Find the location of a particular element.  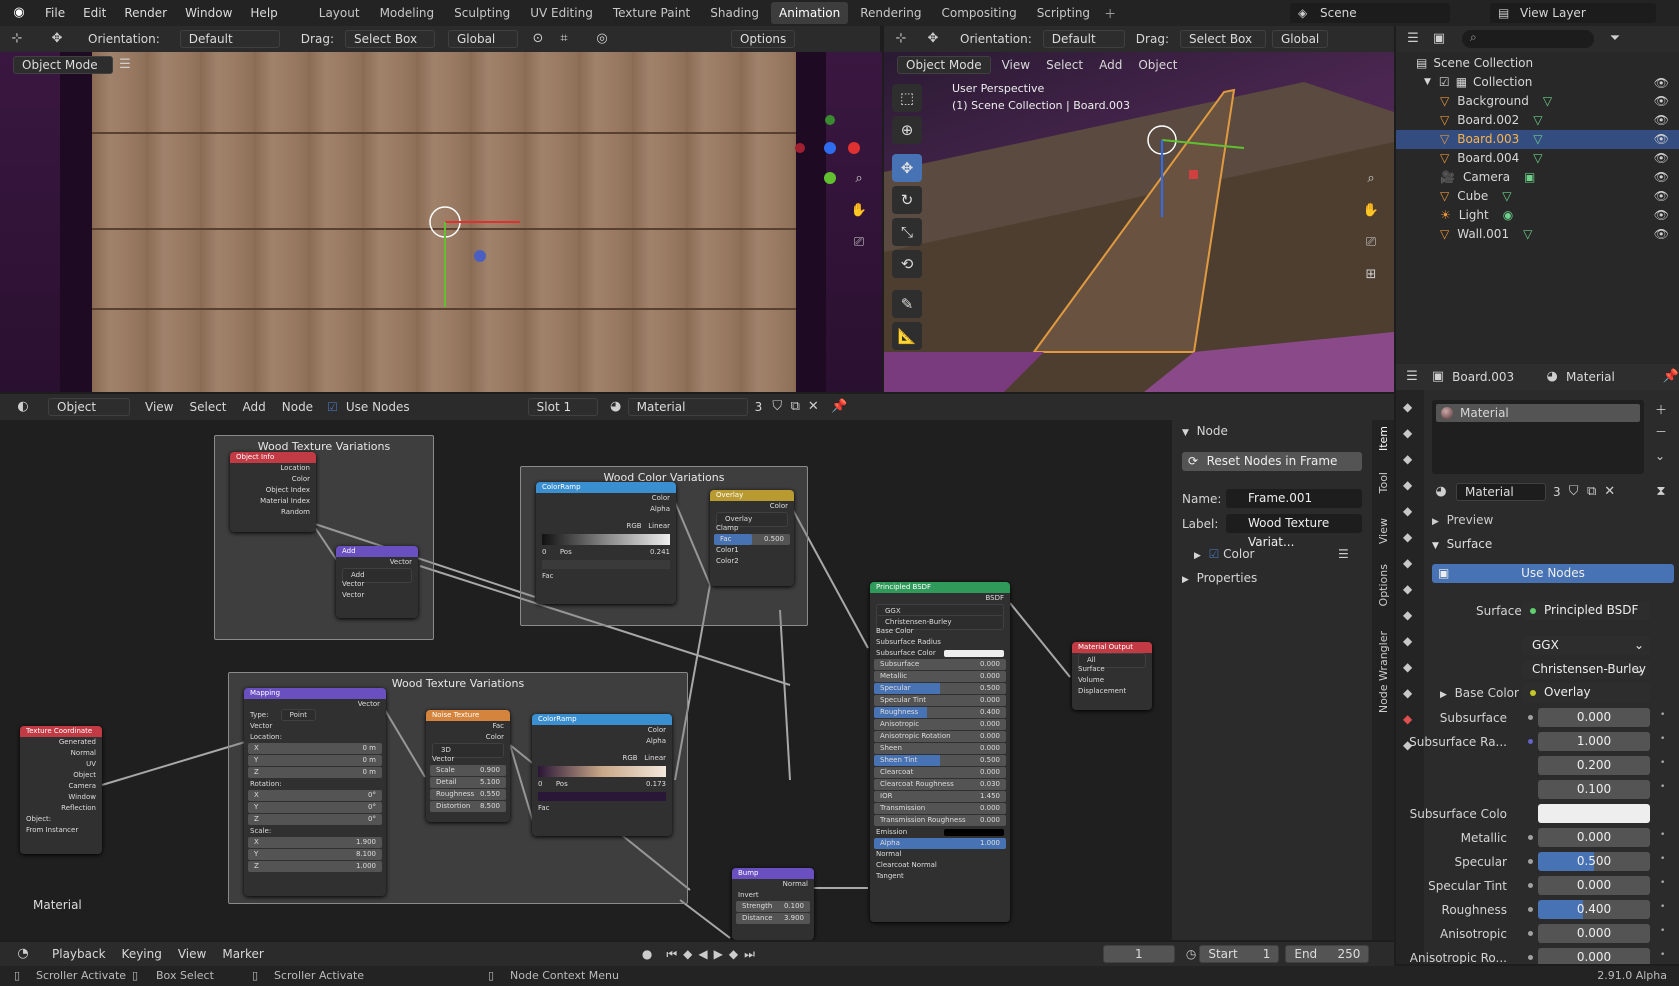

properties-output-icon: ◆ is located at coordinates (1407, 459).